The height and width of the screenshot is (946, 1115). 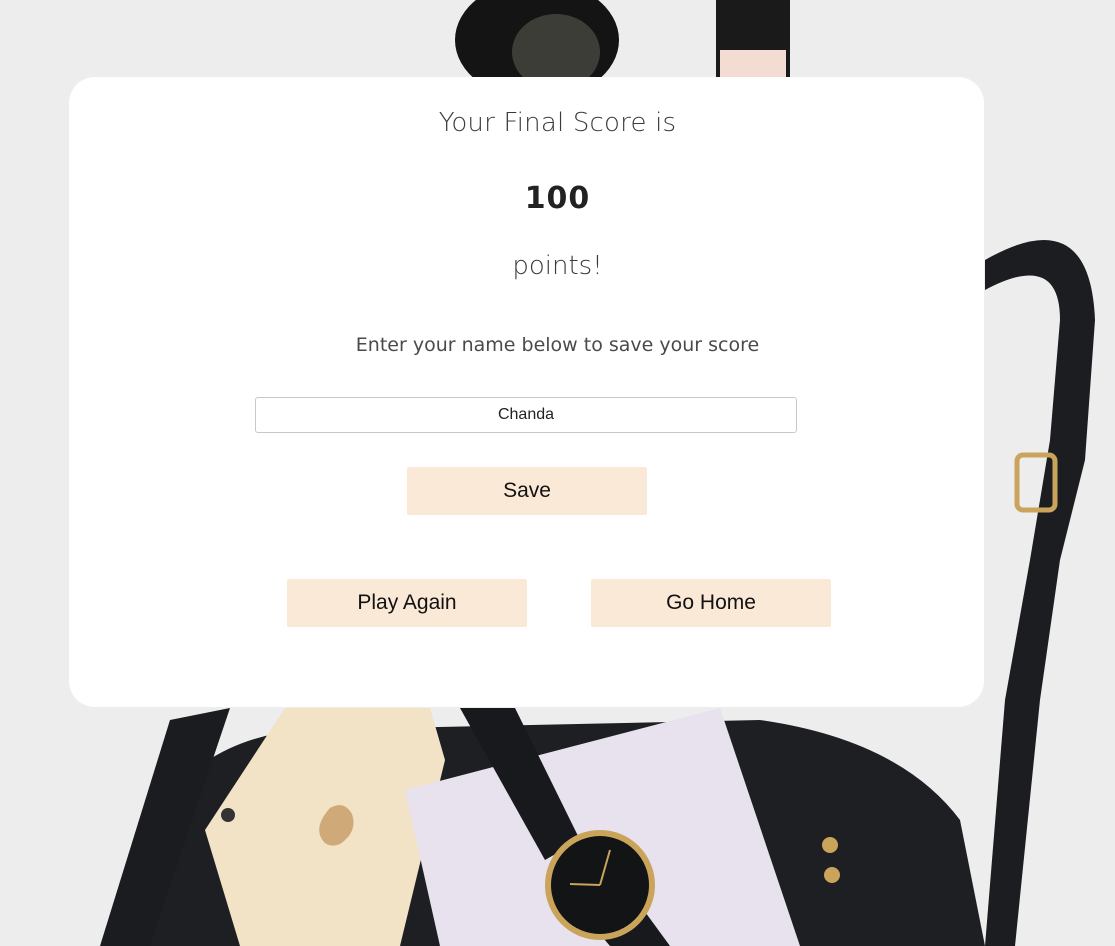 What do you see at coordinates (557, 266) in the screenshot?
I see `points-label: points!` at bounding box center [557, 266].